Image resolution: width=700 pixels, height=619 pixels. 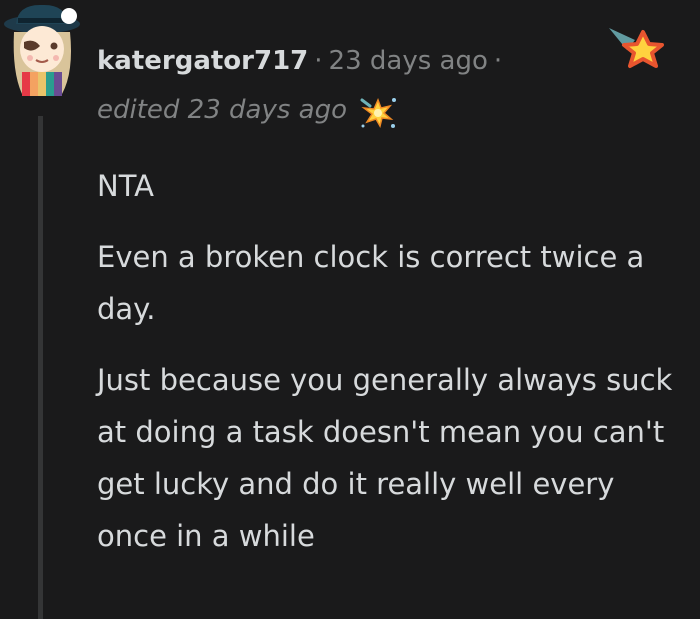 What do you see at coordinates (42, 51) in the screenshot?
I see `user-avatar` at bounding box center [42, 51].